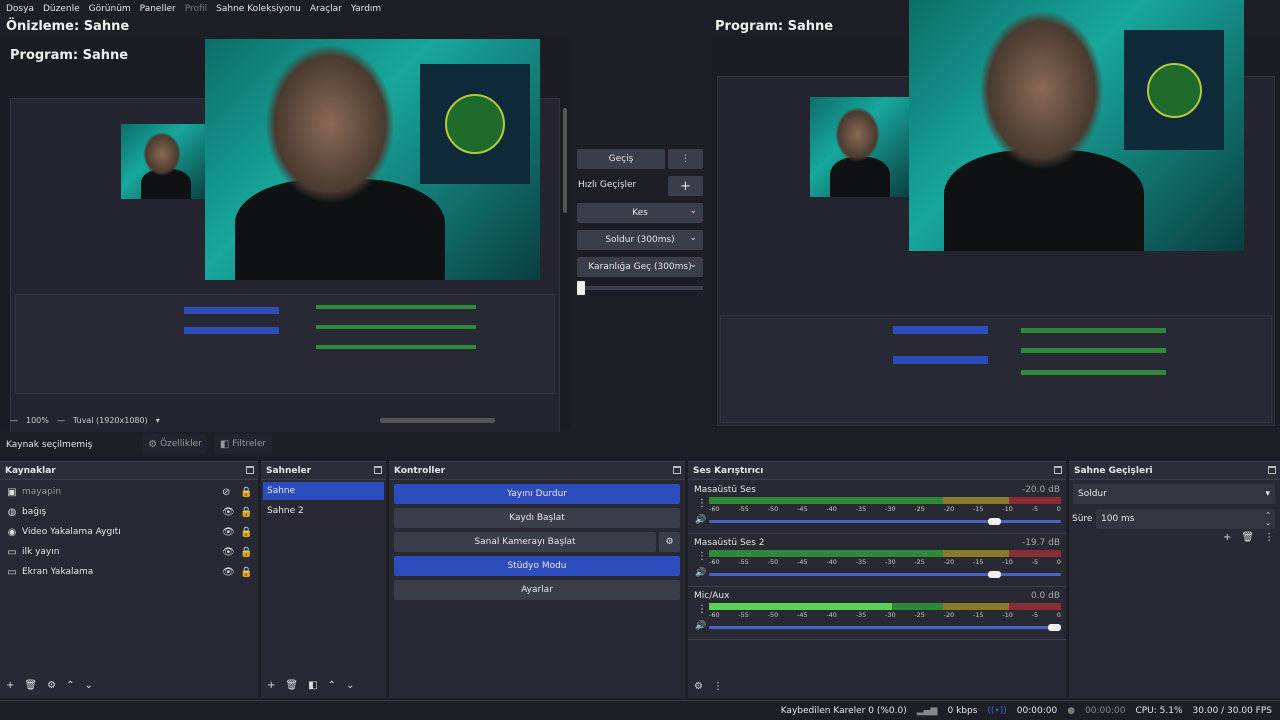 The height and width of the screenshot is (720, 1280). Describe the element at coordinates (525, 542) in the screenshot. I see `start-virtualcam-button: Sanal Kamerayı Başlat` at that location.